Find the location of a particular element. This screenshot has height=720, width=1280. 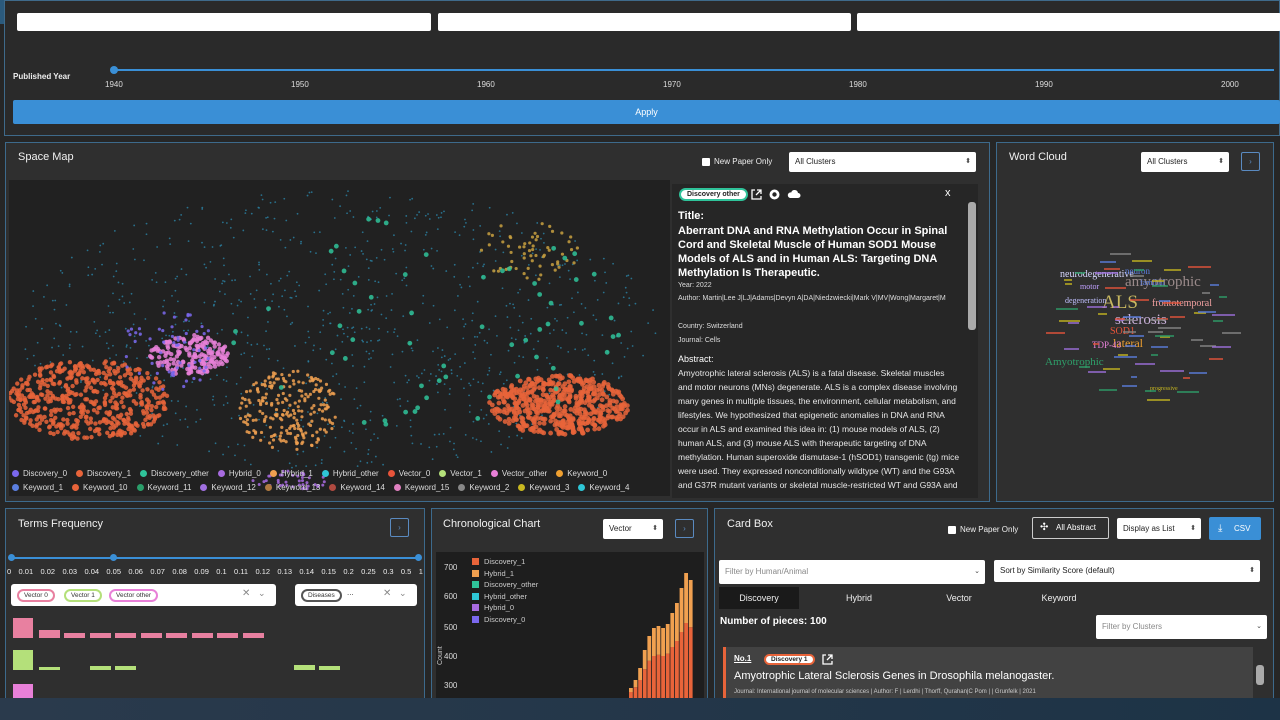

legend-item: Keyword_0 is located at coordinates (581, 473).